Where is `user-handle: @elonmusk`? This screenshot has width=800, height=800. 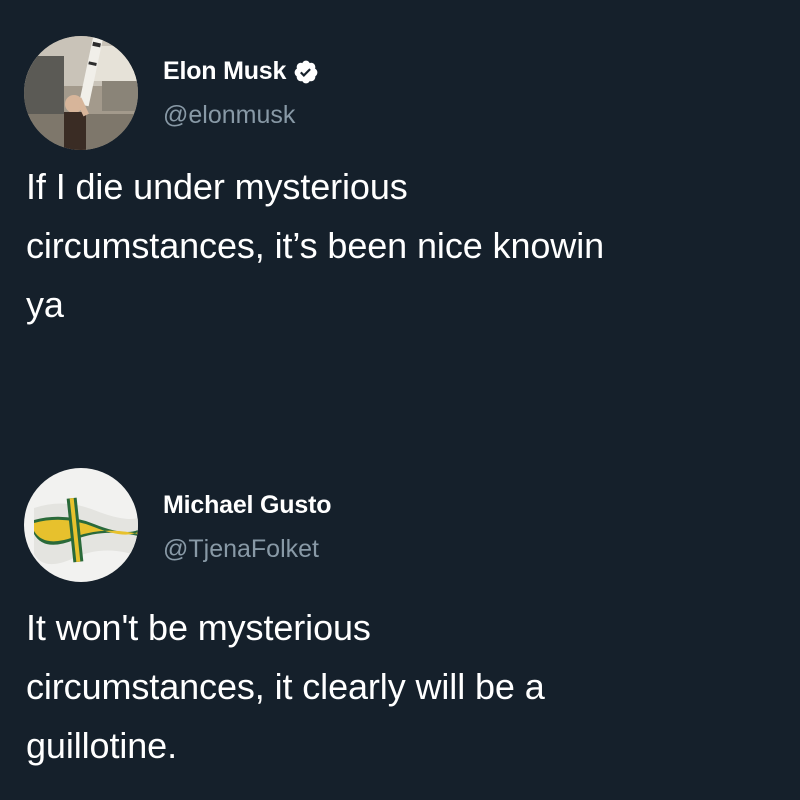 user-handle: @elonmusk is located at coordinates (229, 115).